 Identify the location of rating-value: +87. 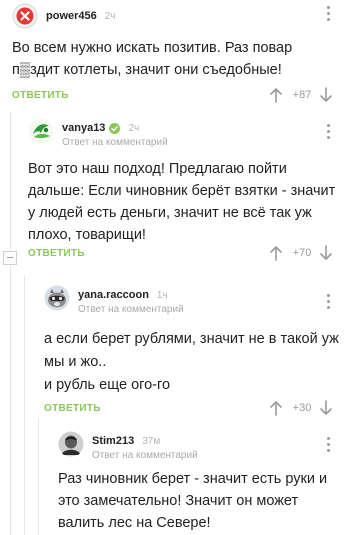
(302, 95).